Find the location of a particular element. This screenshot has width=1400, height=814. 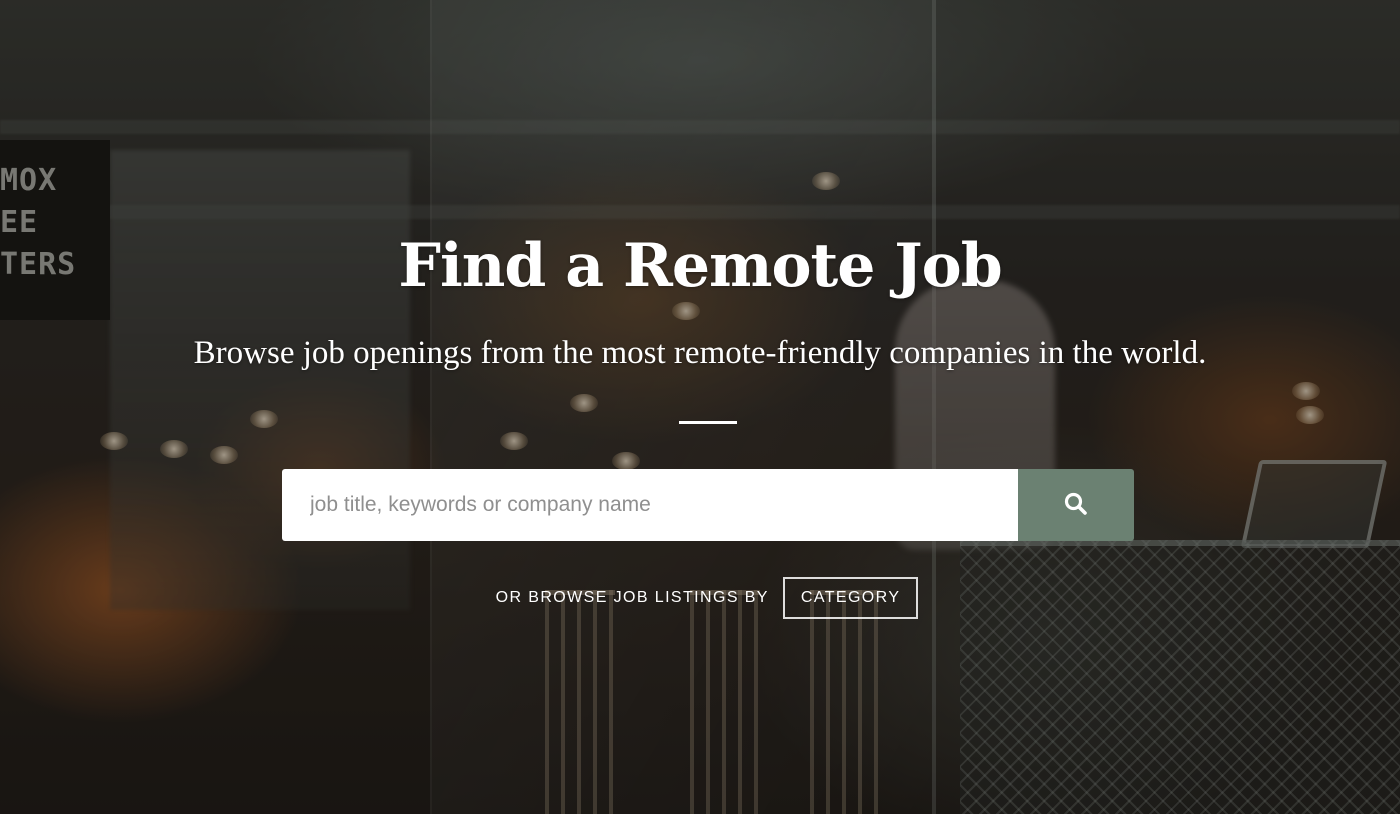

job-search-input is located at coordinates (650, 505).